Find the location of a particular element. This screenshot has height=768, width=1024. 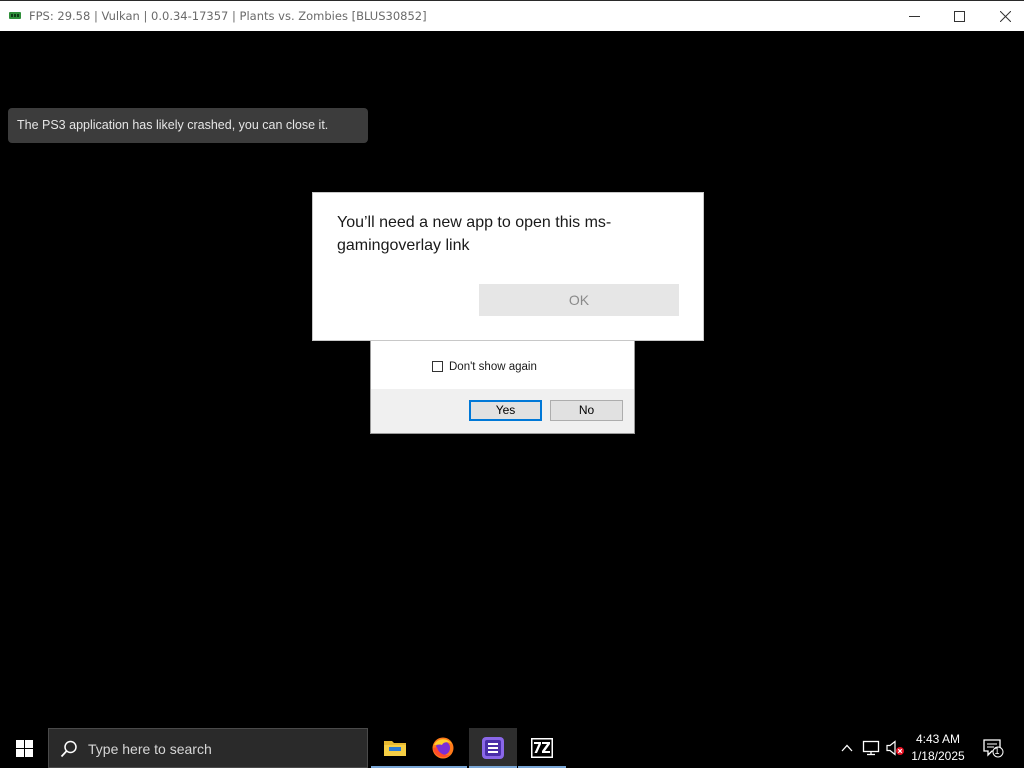

file-explorer-icon is located at coordinates (395, 748).